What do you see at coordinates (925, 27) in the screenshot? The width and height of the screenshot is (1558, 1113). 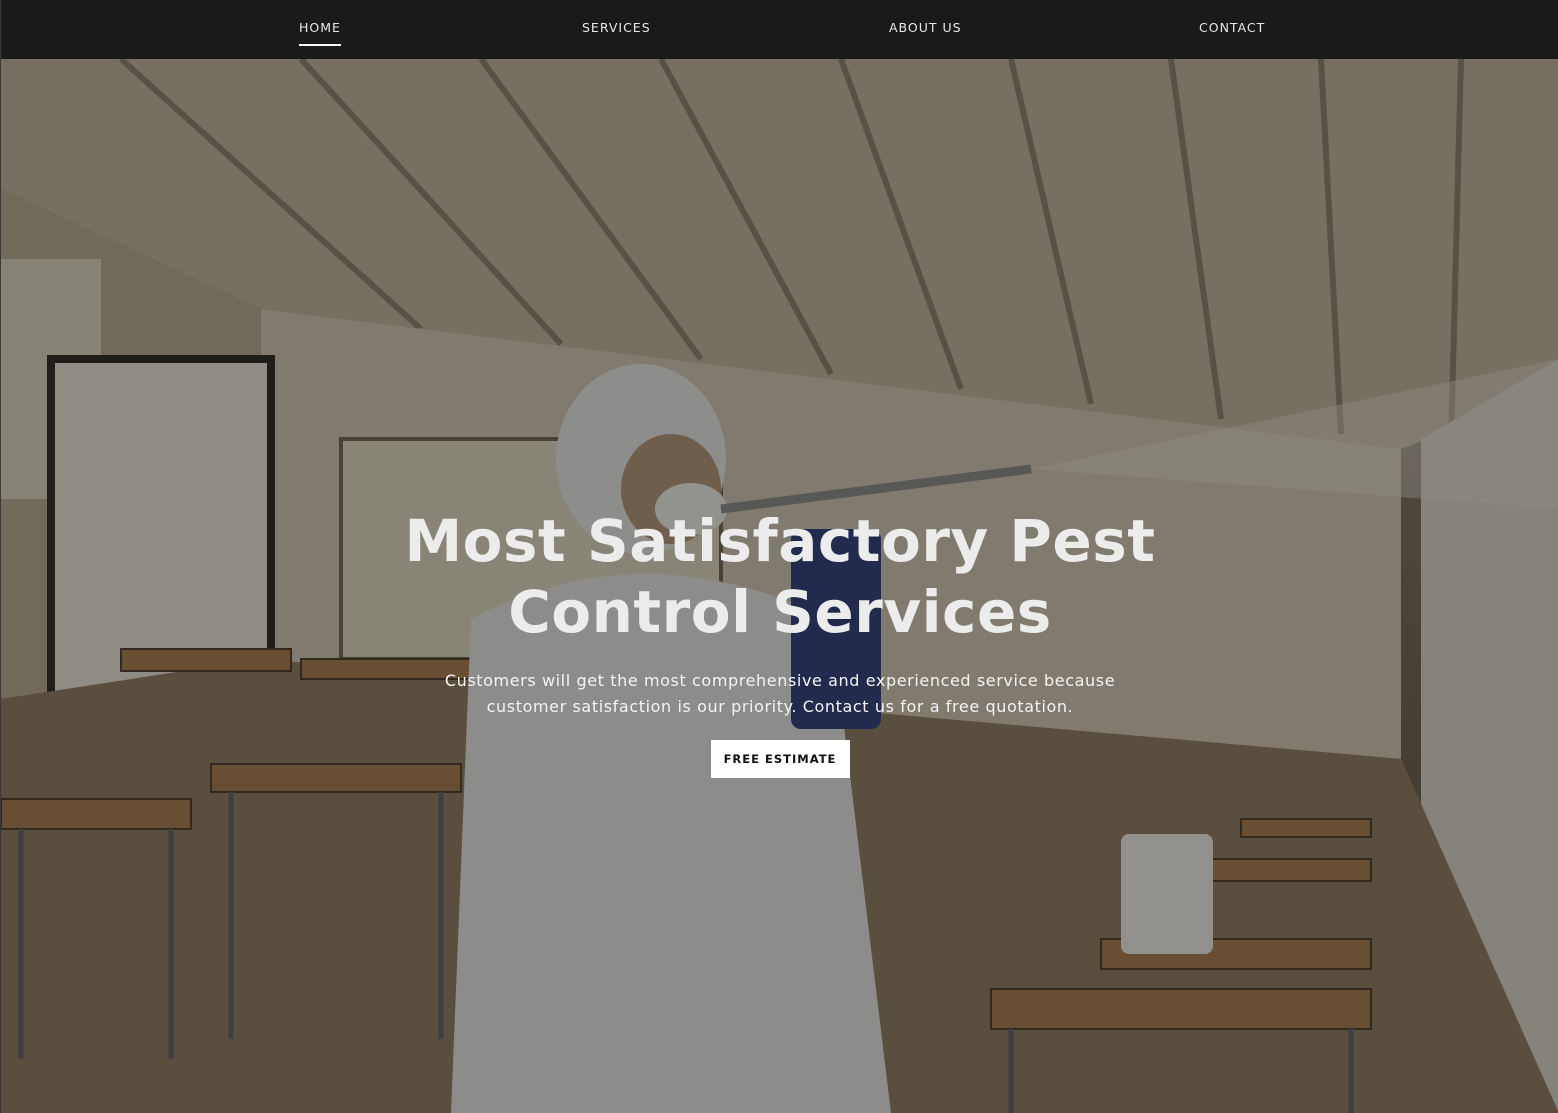 I see `nav-item-about-us: ABOUT US` at bounding box center [925, 27].